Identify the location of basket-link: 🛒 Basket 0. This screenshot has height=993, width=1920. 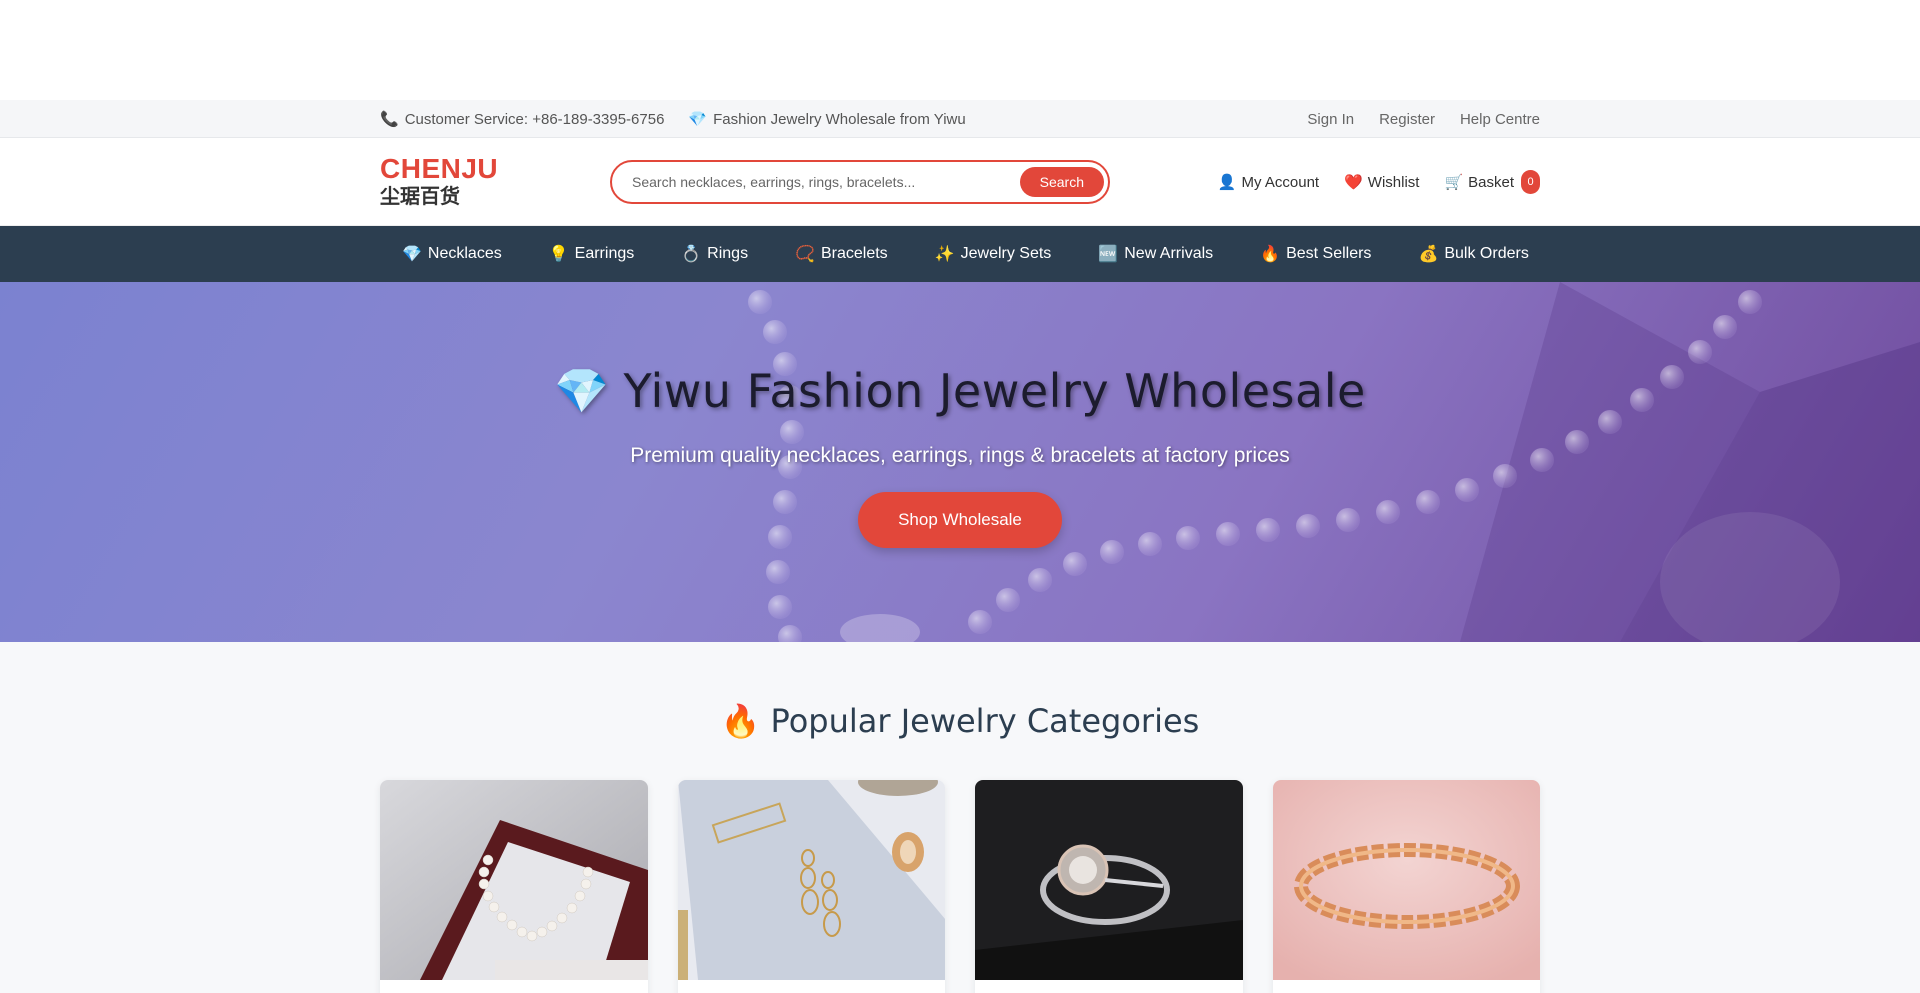
(1492, 182).